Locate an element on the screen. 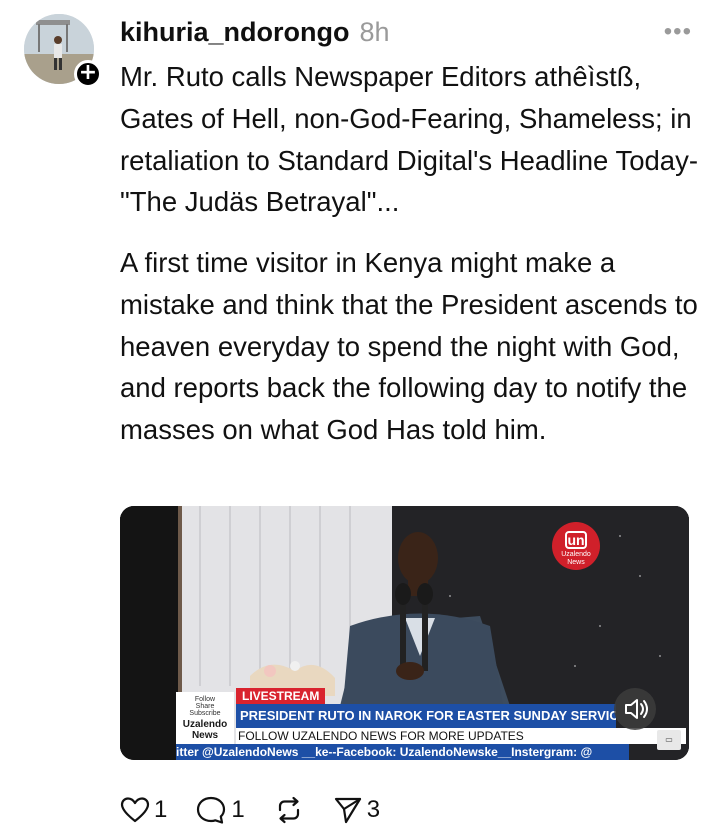 The height and width of the screenshot is (836, 720). reply-button: 1 is located at coordinates (220, 810).